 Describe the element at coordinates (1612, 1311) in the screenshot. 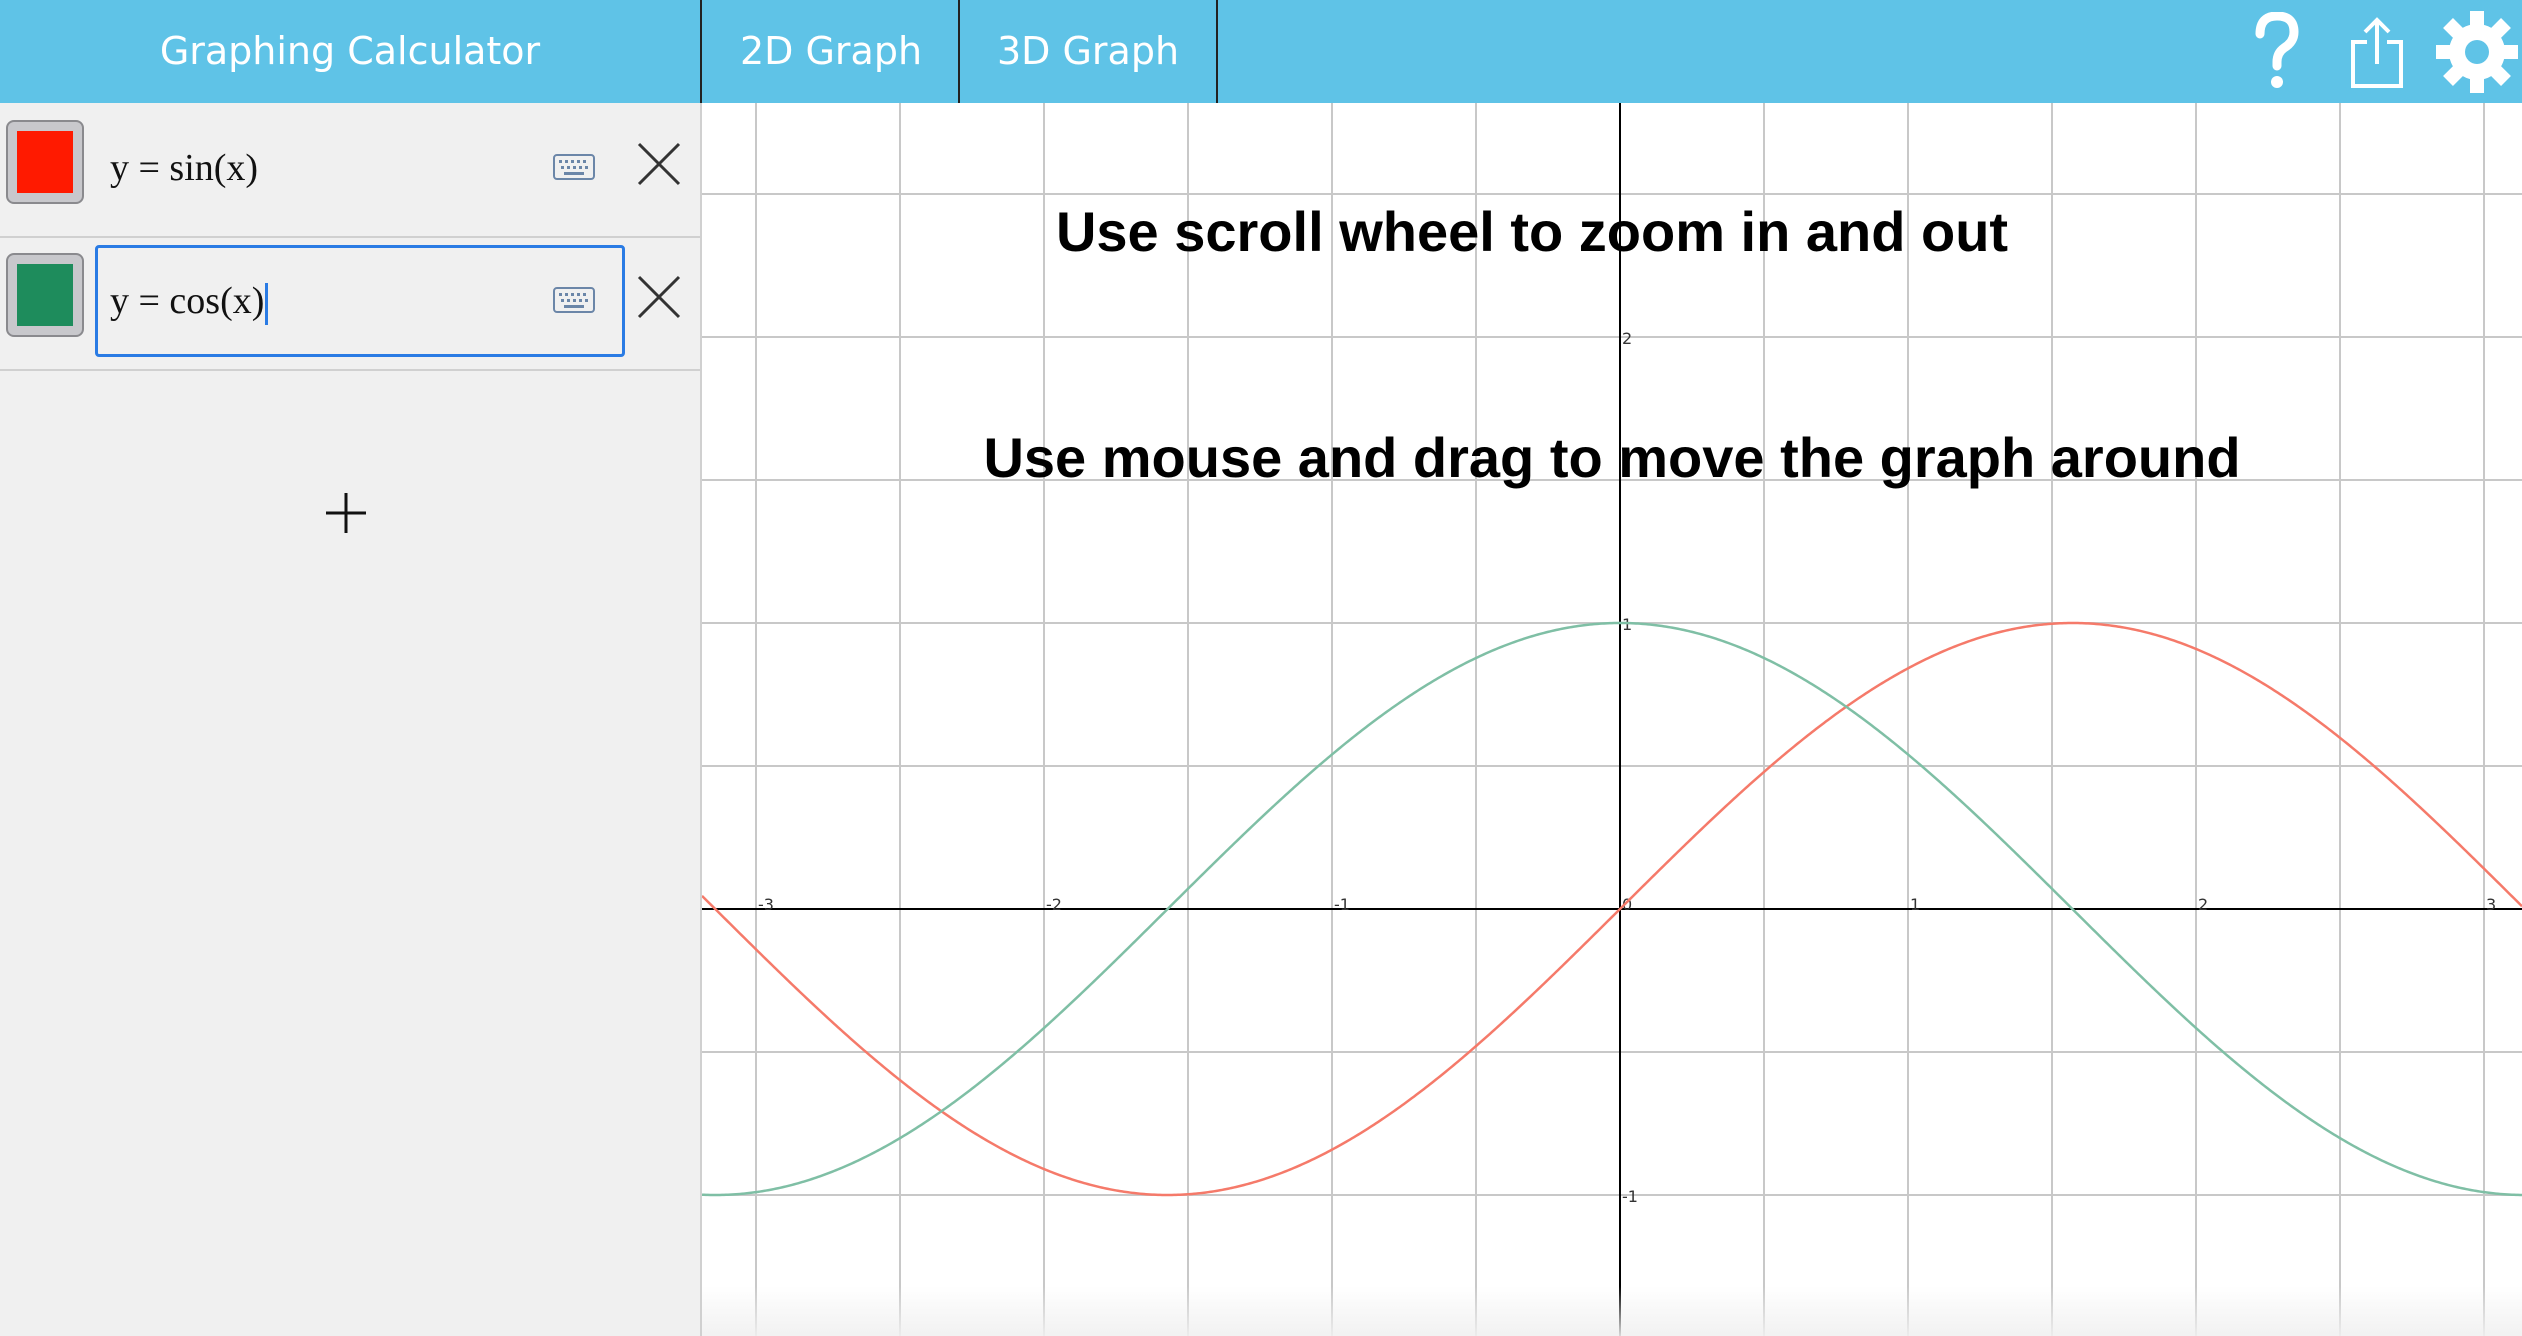

I see `bottom-fade` at that location.